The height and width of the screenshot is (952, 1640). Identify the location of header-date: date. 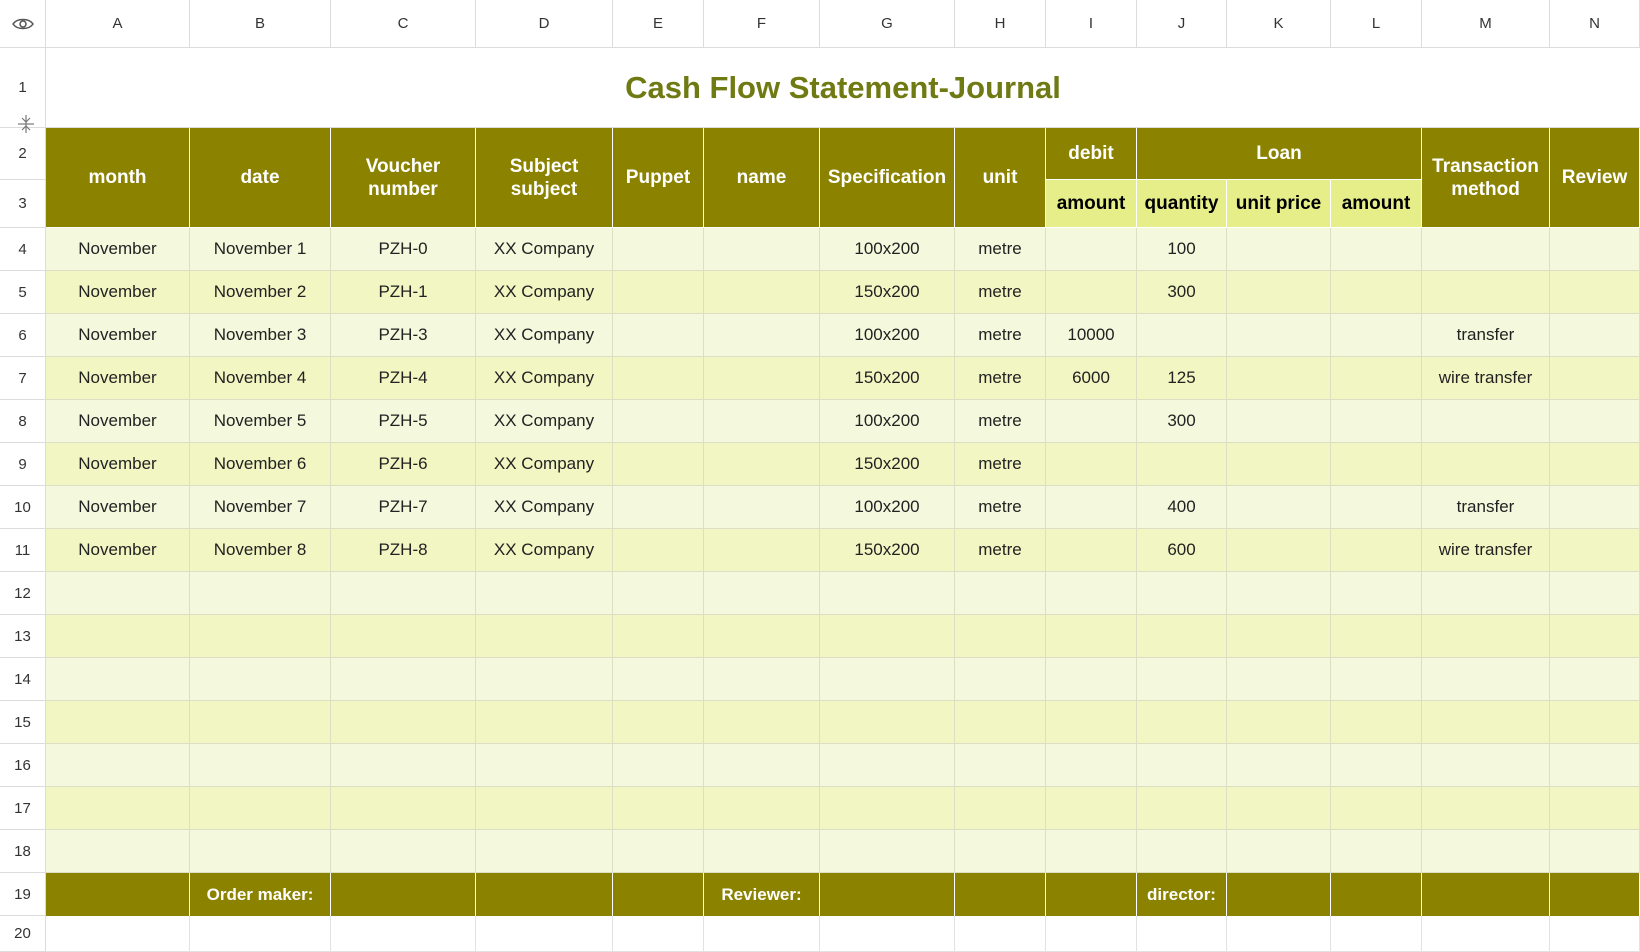
(260, 178).